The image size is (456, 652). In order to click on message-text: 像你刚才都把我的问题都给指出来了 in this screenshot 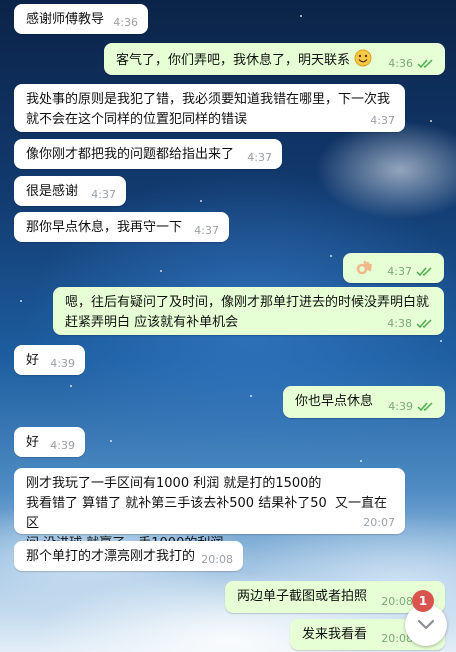, I will do `click(130, 154)`.